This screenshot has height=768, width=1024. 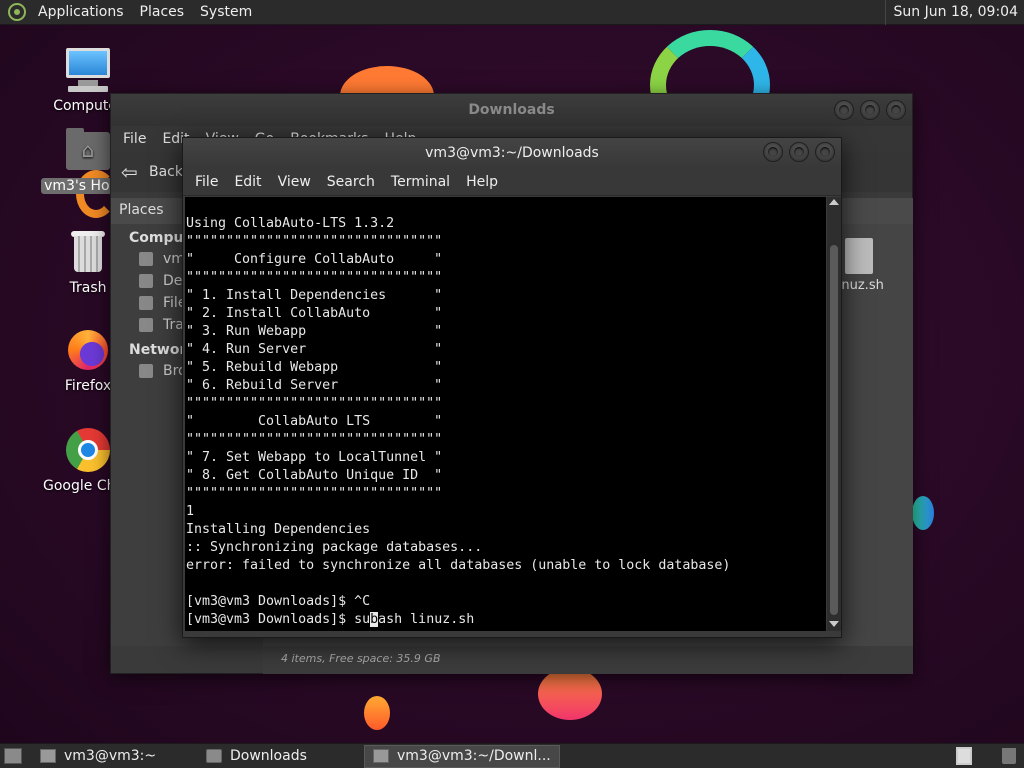 I want to click on desktop-icon, so click(x=146, y=281).